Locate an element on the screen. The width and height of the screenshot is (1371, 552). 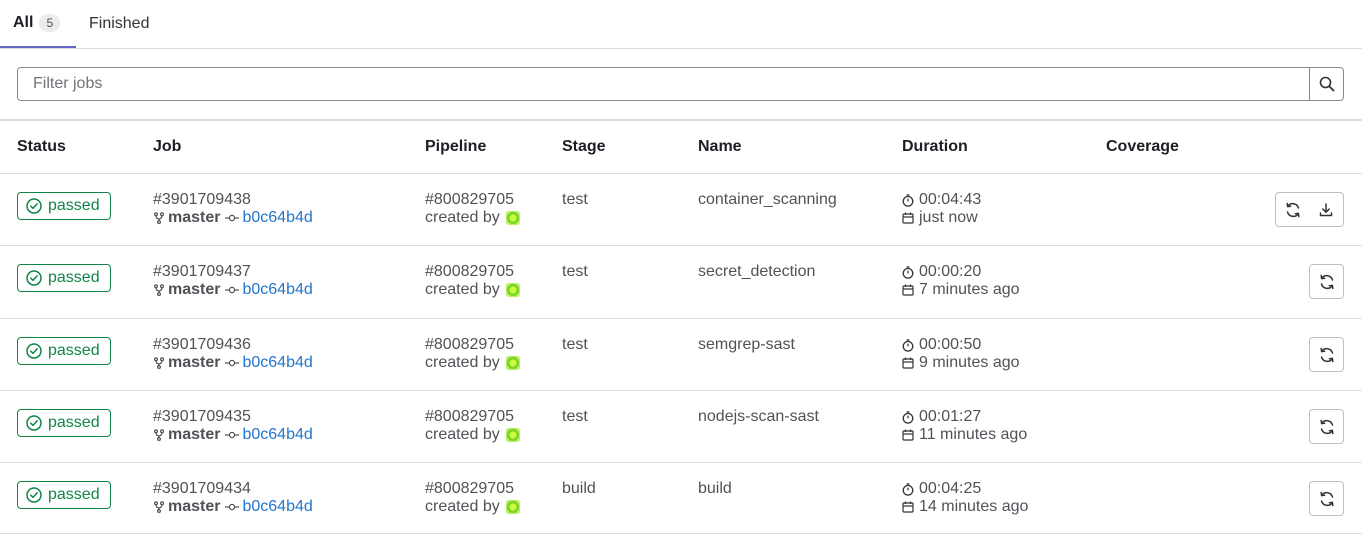
duration: 00:00:20 is located at coordinates (941, 272).